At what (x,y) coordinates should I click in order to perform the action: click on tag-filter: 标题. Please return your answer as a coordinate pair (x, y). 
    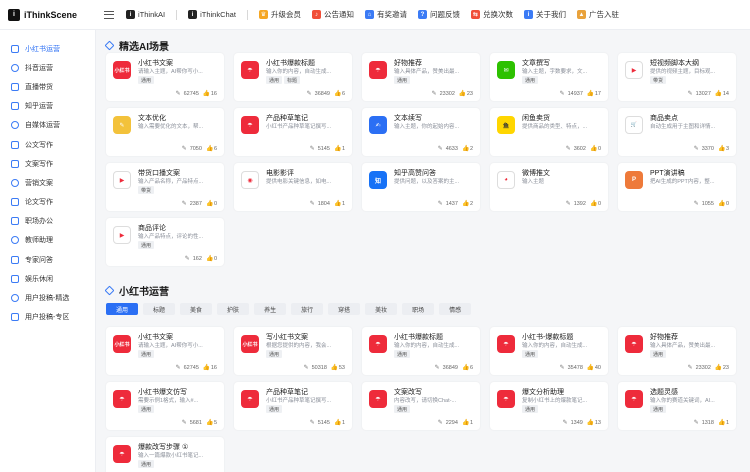
    Looking at the image, I should click on (159, 309).